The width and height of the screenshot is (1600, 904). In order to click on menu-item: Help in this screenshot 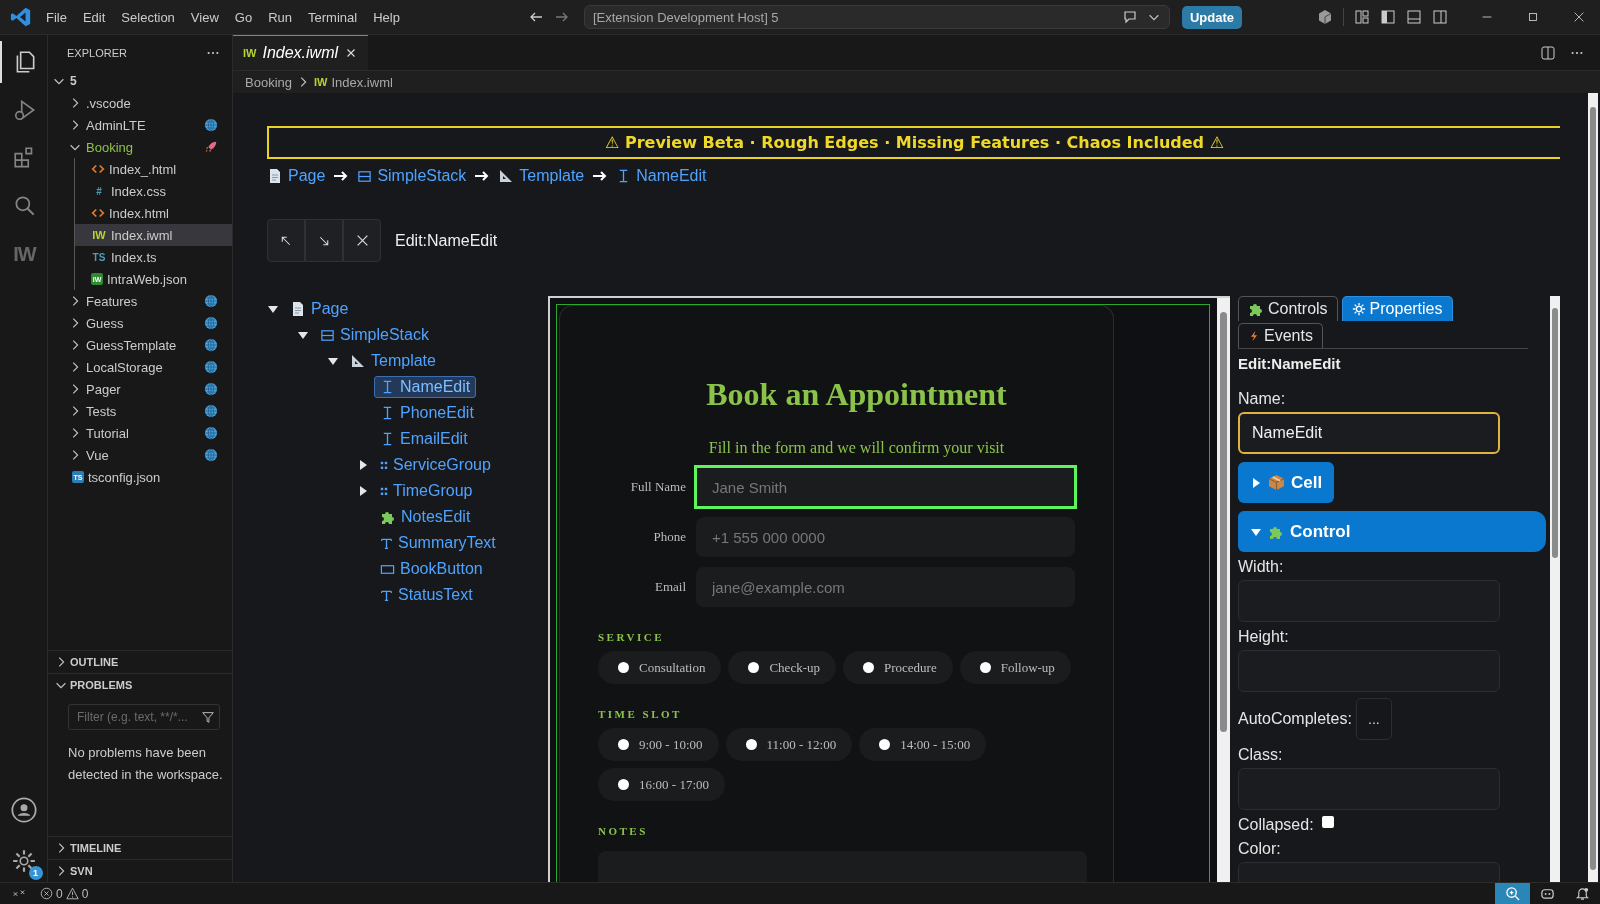, I will do `click(386, 17)`.